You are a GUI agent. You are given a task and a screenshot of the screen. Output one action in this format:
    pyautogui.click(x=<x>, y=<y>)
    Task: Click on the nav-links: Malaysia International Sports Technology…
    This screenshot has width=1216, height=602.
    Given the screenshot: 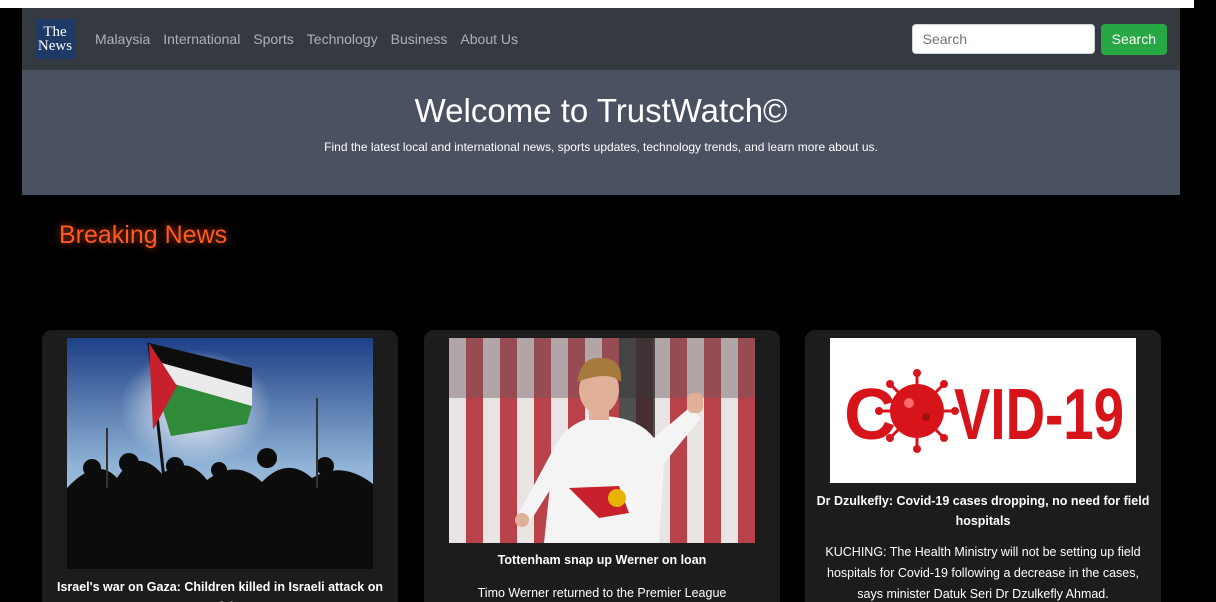 What is the action you would take?
    pyautogui.click(x=306, y=39)
    